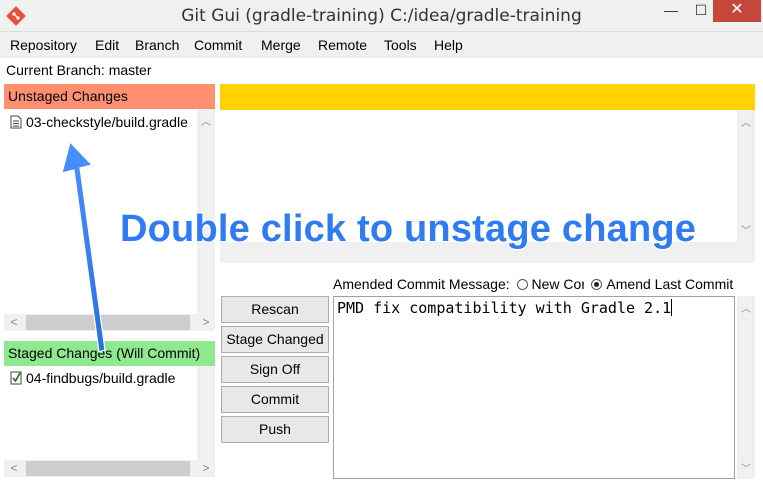 This screenshot has height=483, width=763. What do you see at coordinates (737, 11) in the screenshot?
I see `close-button: ✕` at bounding box center [737, 11].